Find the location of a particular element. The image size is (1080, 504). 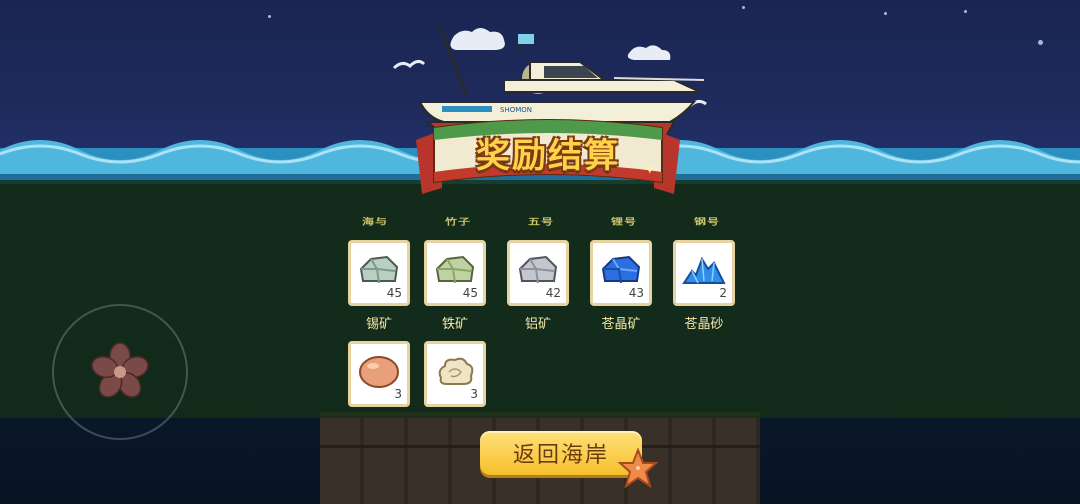

item-count: 2 is located at coordinates (723, 293).